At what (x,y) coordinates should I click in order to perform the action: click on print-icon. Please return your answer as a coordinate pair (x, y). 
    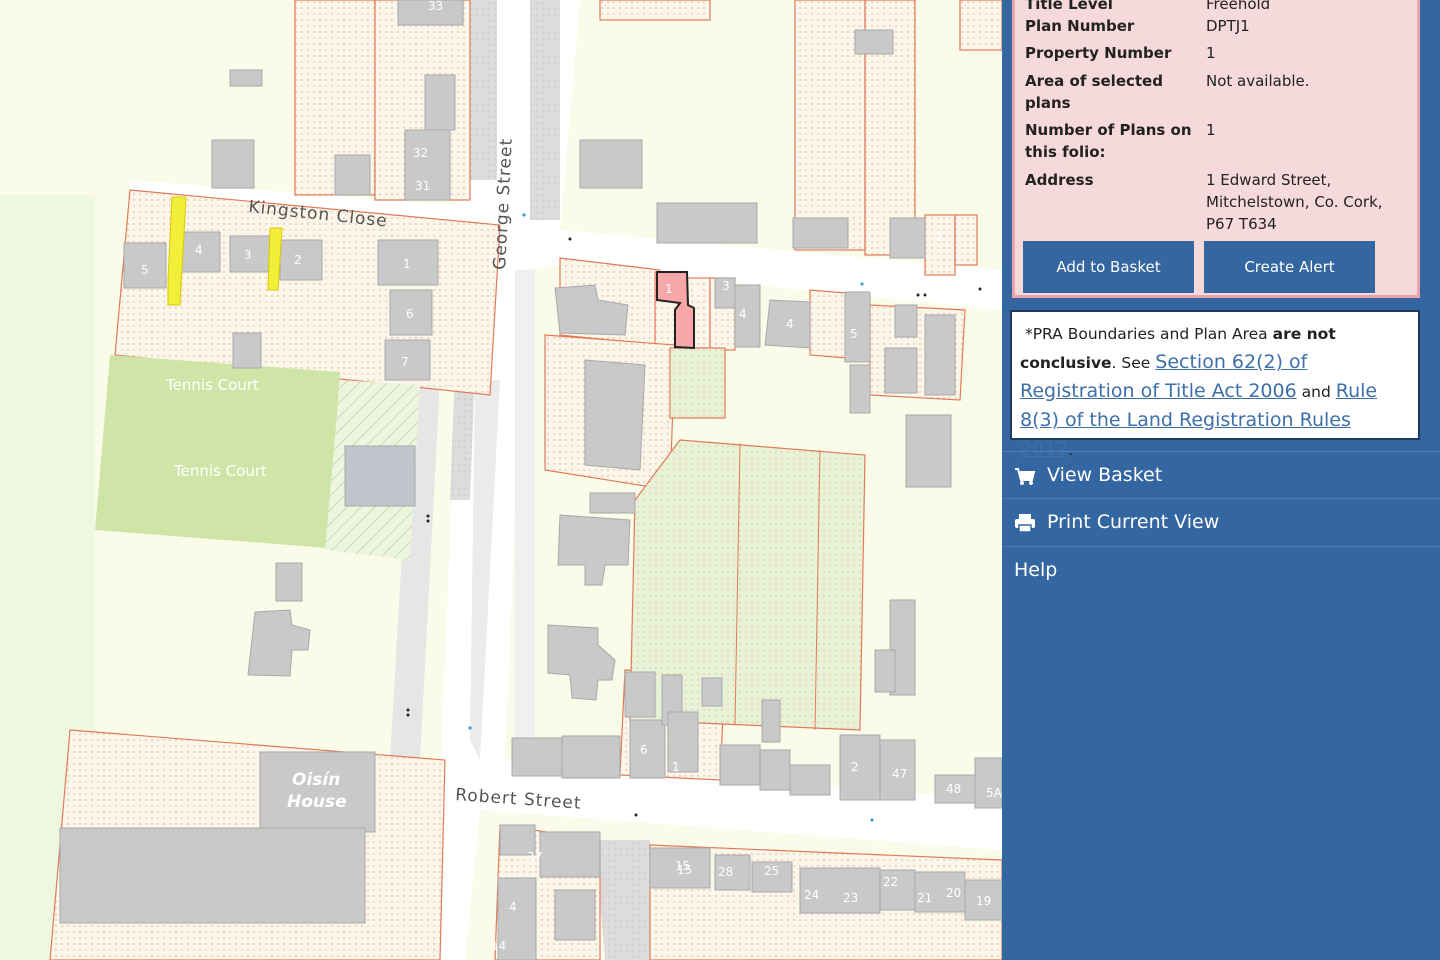
    Looking at the image, I should click on (1025, 522).